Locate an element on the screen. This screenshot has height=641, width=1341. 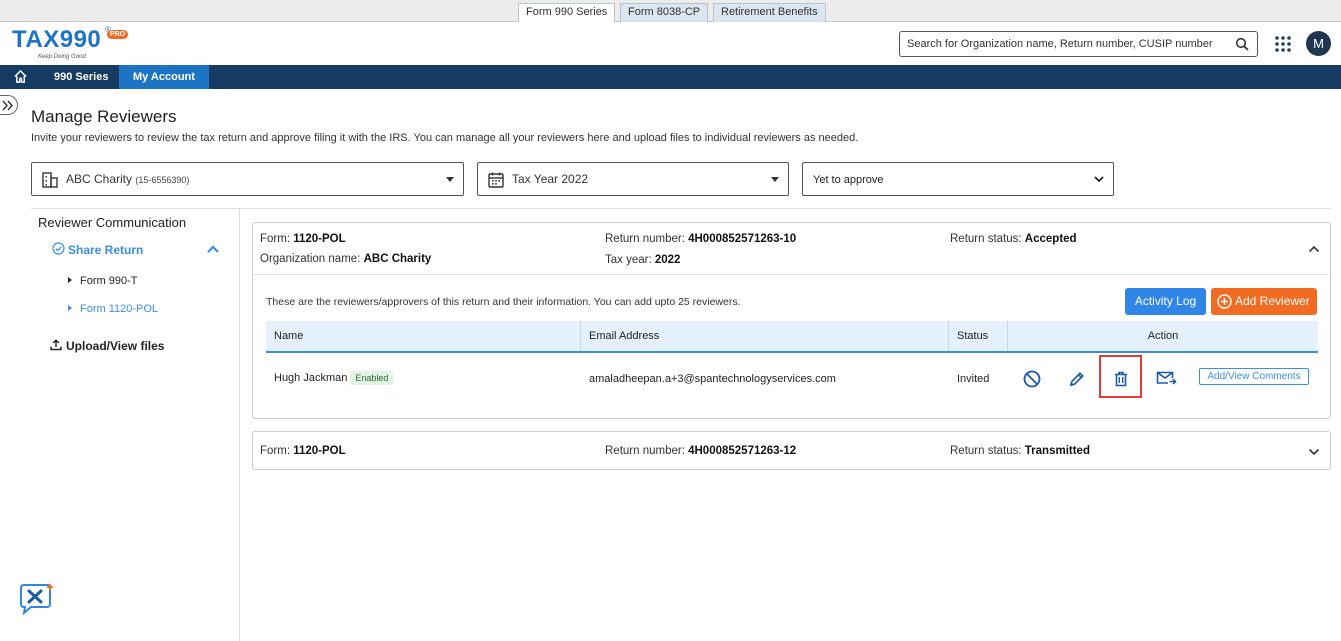
table-header: Name Email Address Status Action is located at coordinates (792, 337).